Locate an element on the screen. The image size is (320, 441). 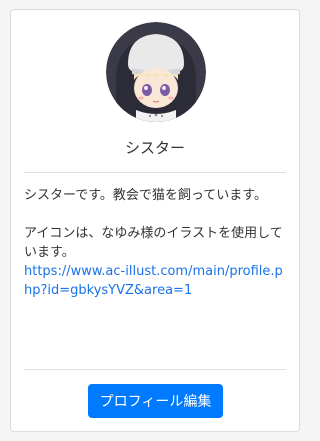
avatar is located at coordinates (156, 72).